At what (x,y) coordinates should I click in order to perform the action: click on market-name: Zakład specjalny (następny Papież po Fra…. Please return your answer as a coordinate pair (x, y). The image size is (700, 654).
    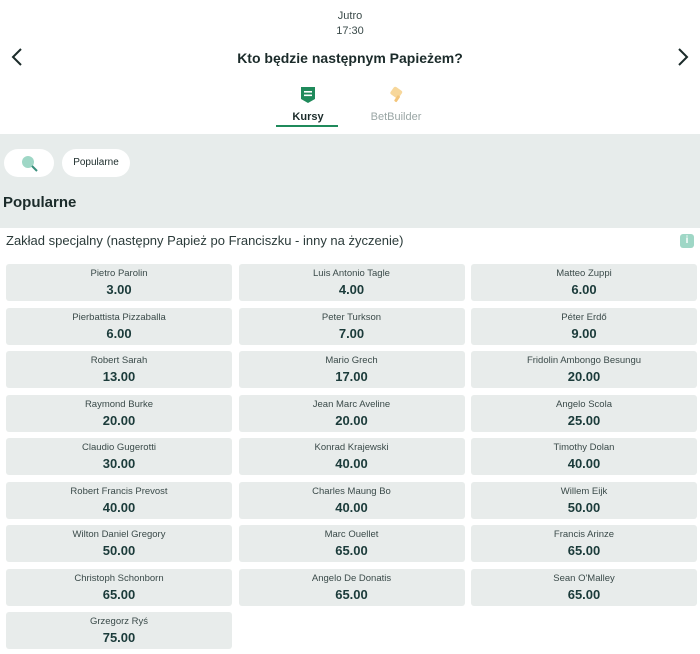
    Looking at the image, I should click on (205, 240).